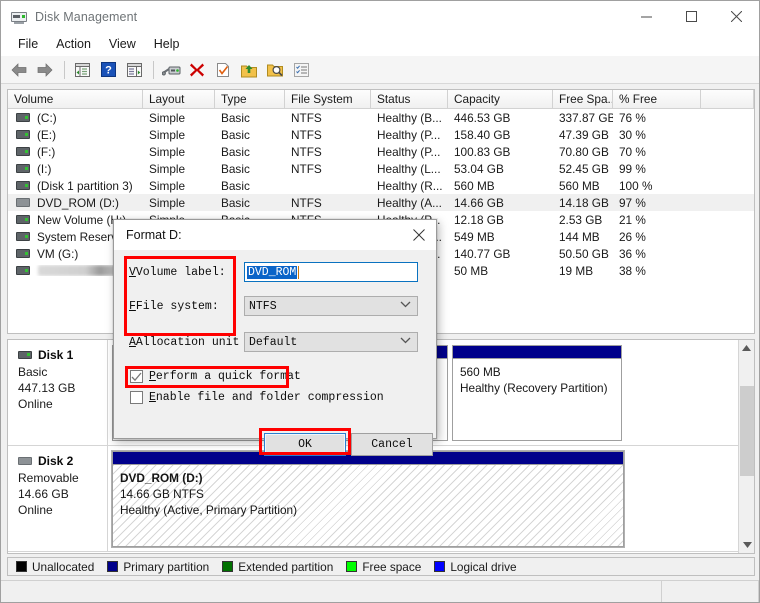 Image resolution: width=760 pixels, height=603 pixels. I want to click on menu-view: View, so click(122, 44).